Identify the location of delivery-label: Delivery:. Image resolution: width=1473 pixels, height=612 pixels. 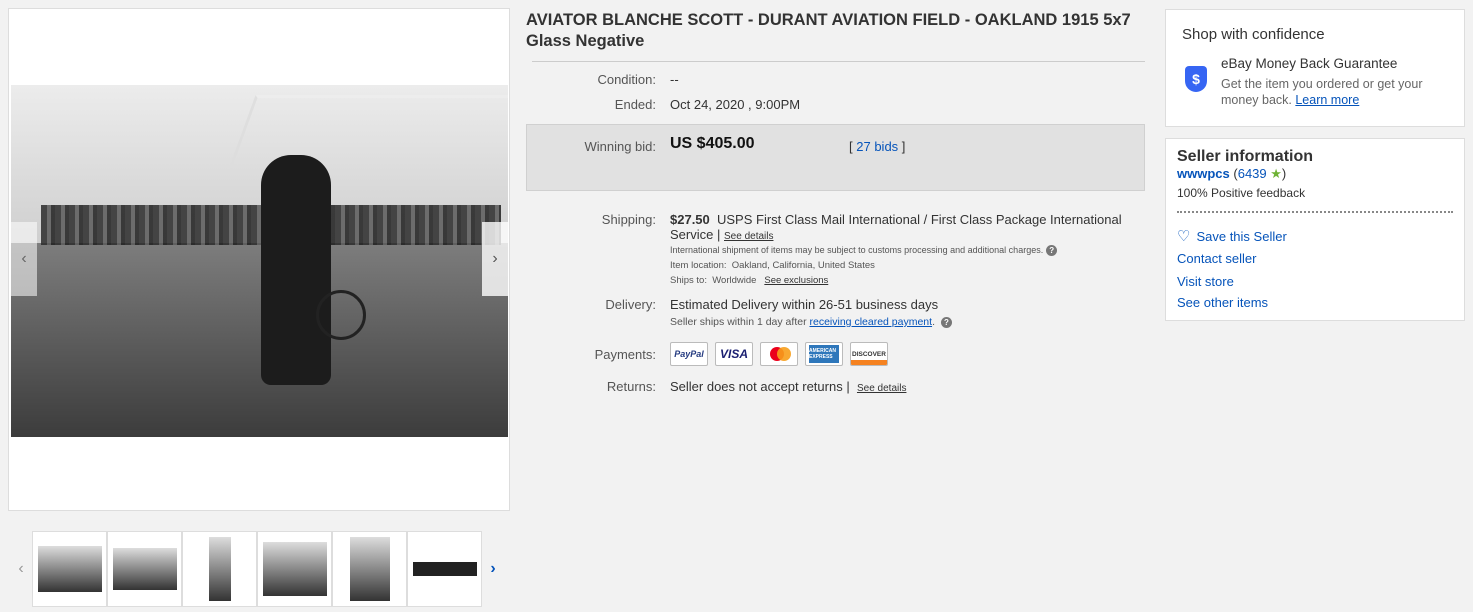
(630, 304).